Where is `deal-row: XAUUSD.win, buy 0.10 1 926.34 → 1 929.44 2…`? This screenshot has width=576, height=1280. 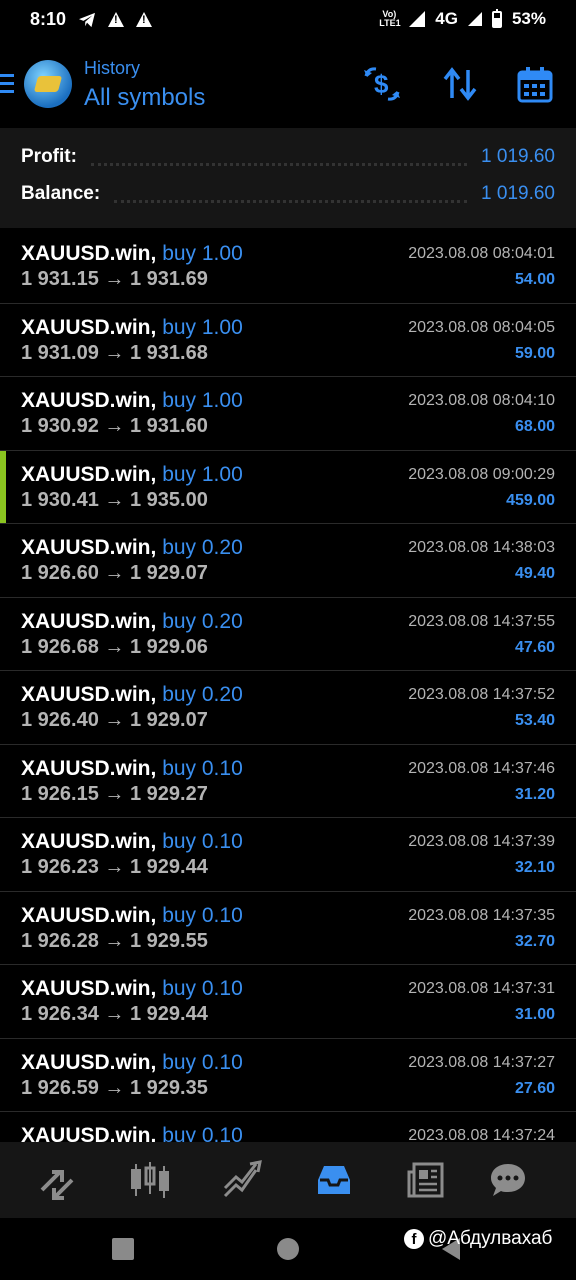
deal-row: XAUUSD.win, buy 0.10 1 926.34 → 1 929.44 2… is located at coordinates (288, 1002).